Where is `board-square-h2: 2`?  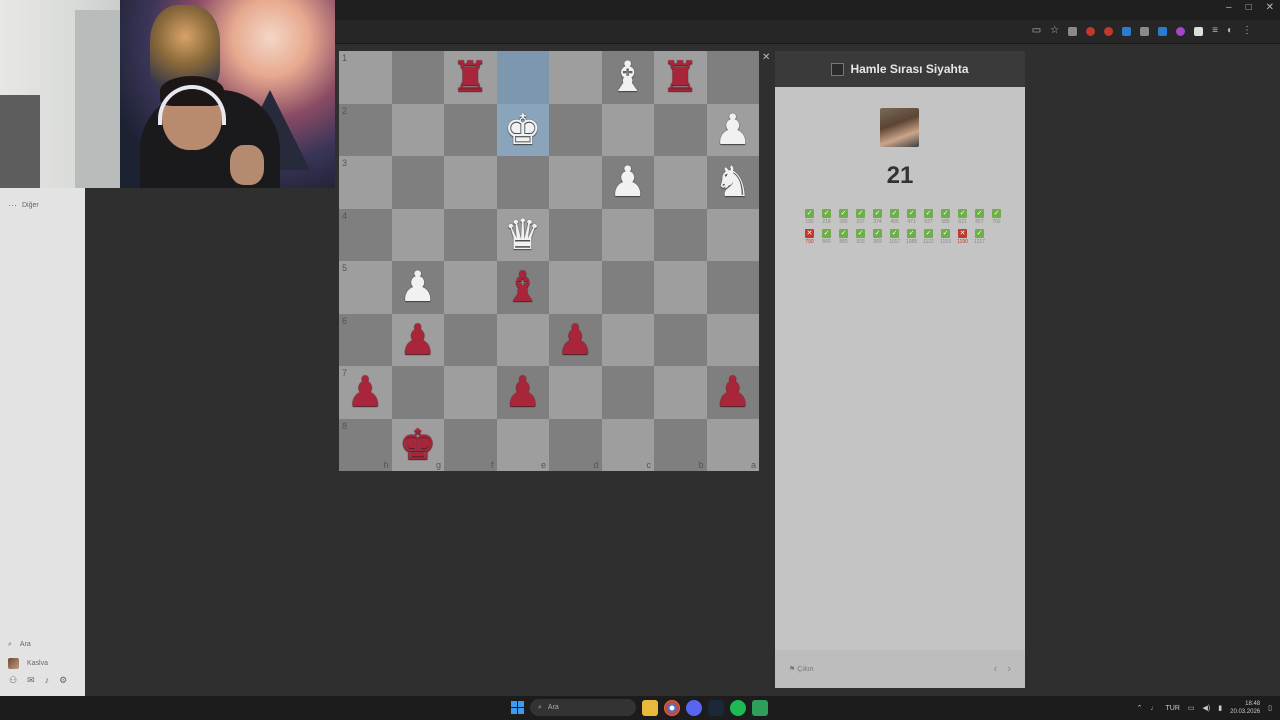 board-square-h2: 2 is located at coordinates (365, 129).